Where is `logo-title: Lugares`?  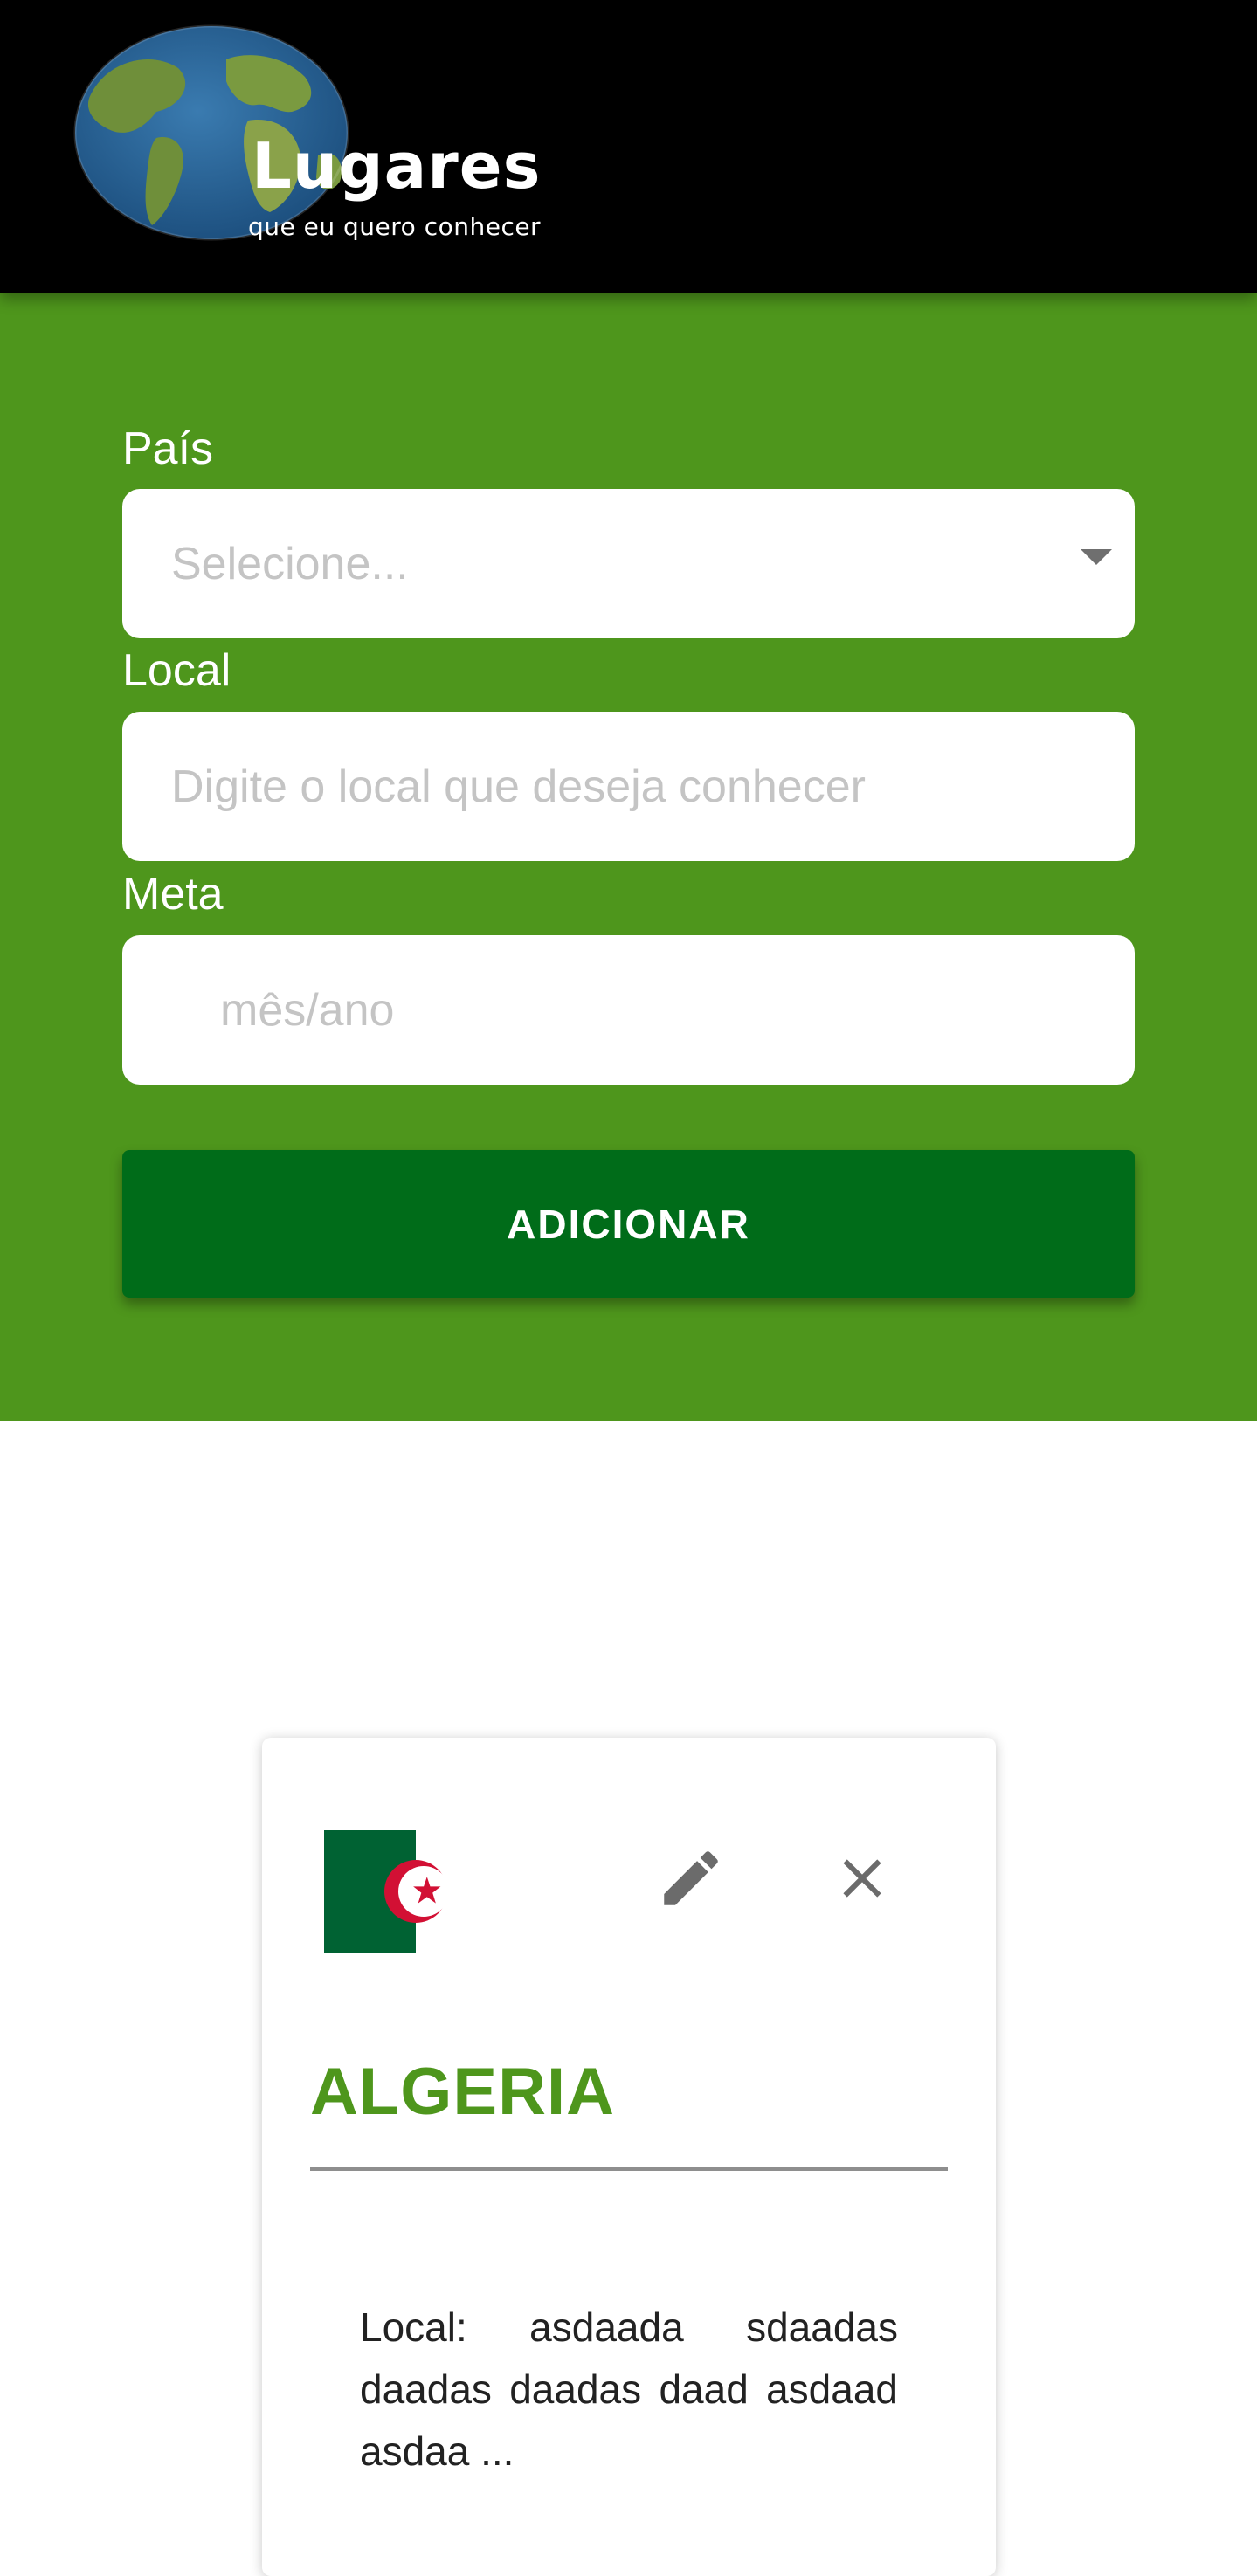 logo-title: Lugares is located at coordinates (397, 166).